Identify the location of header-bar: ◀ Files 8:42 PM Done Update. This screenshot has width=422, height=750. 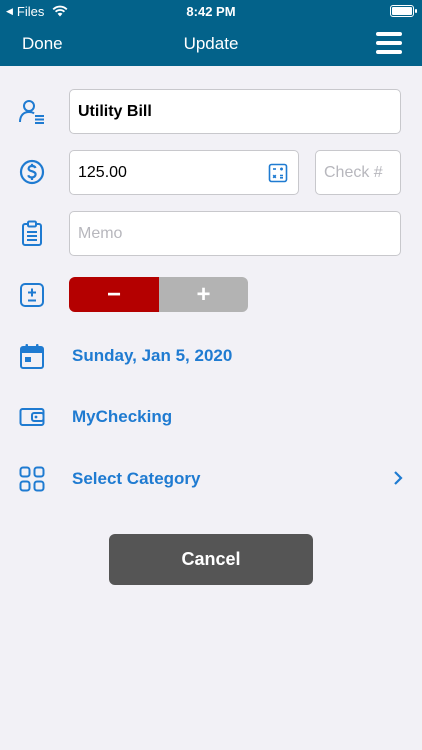
(211, 33).